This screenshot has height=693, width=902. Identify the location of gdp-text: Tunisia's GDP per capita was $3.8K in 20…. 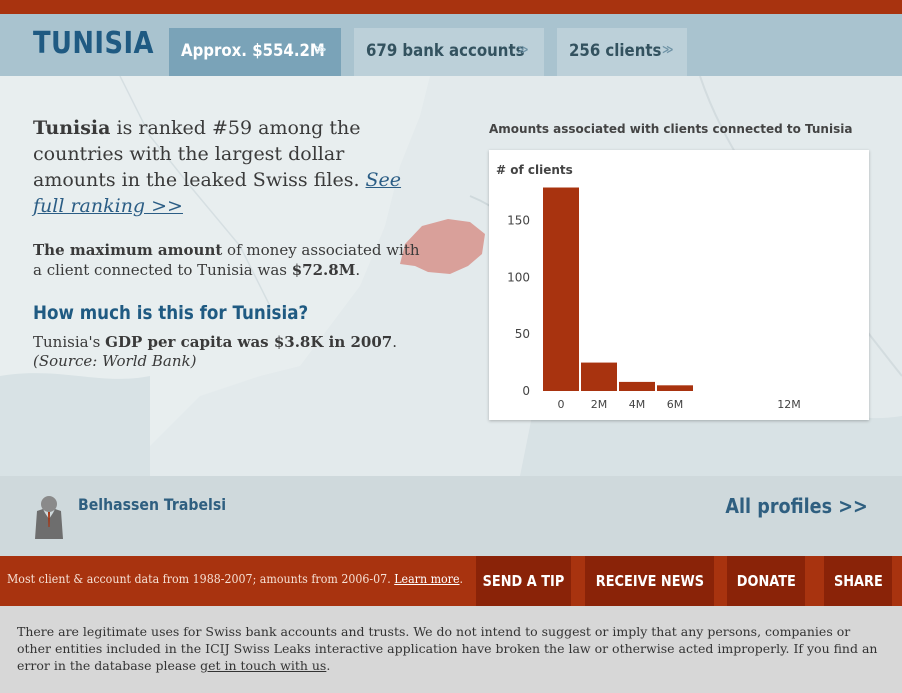
(233, 352).